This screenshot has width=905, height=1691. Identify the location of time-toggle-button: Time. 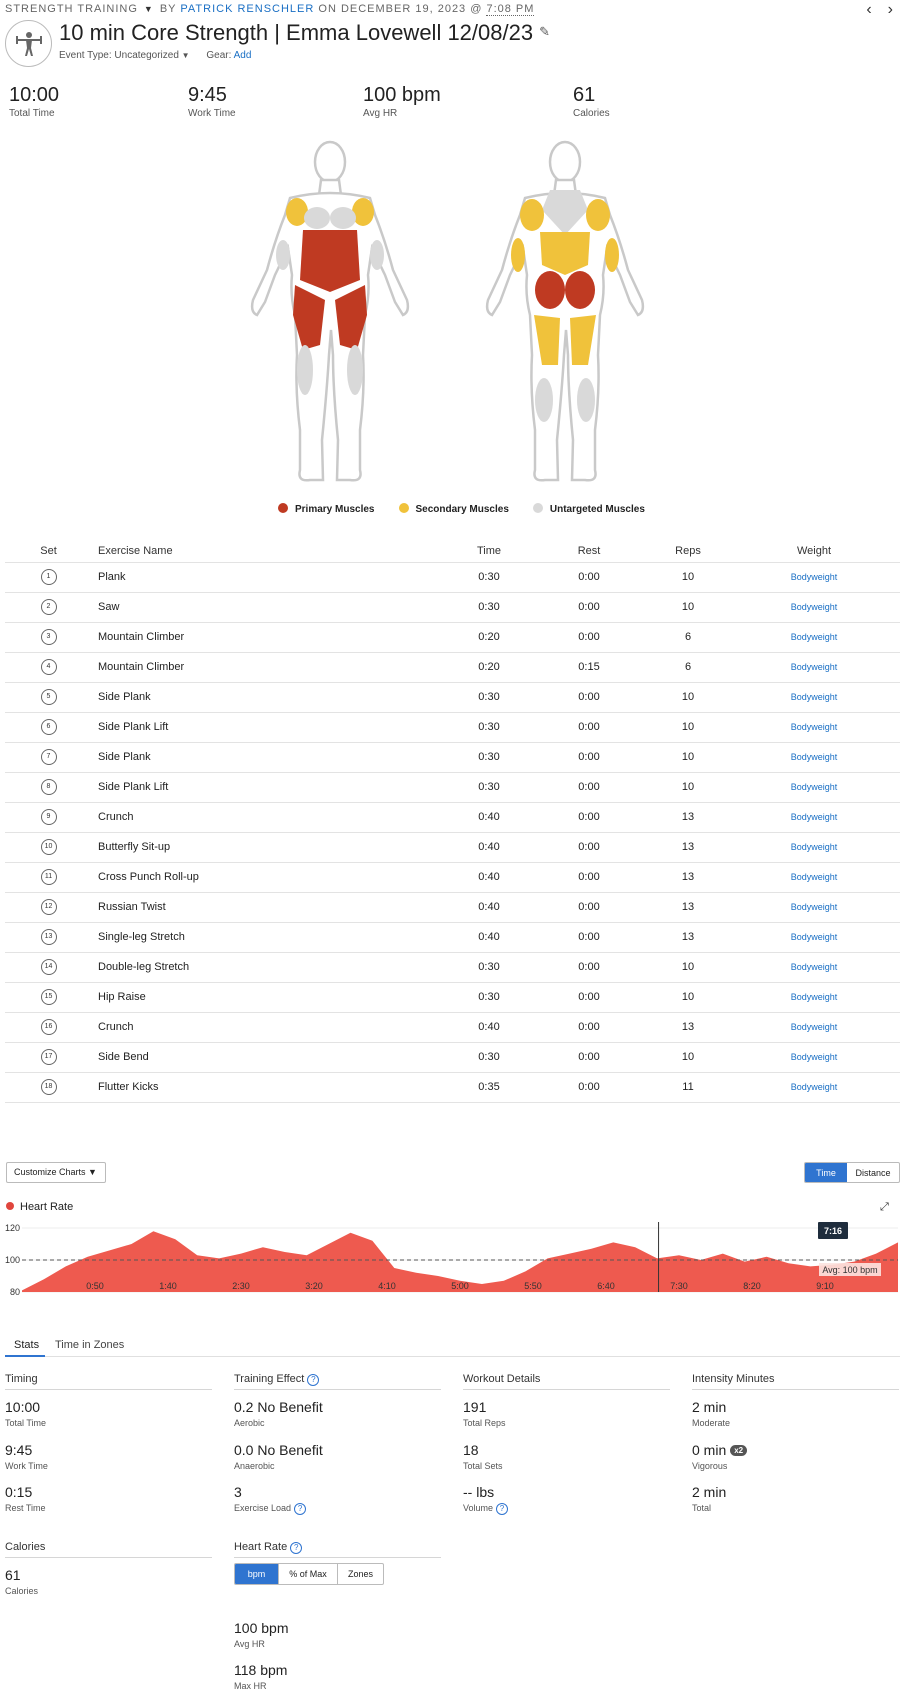
(826, 1172).